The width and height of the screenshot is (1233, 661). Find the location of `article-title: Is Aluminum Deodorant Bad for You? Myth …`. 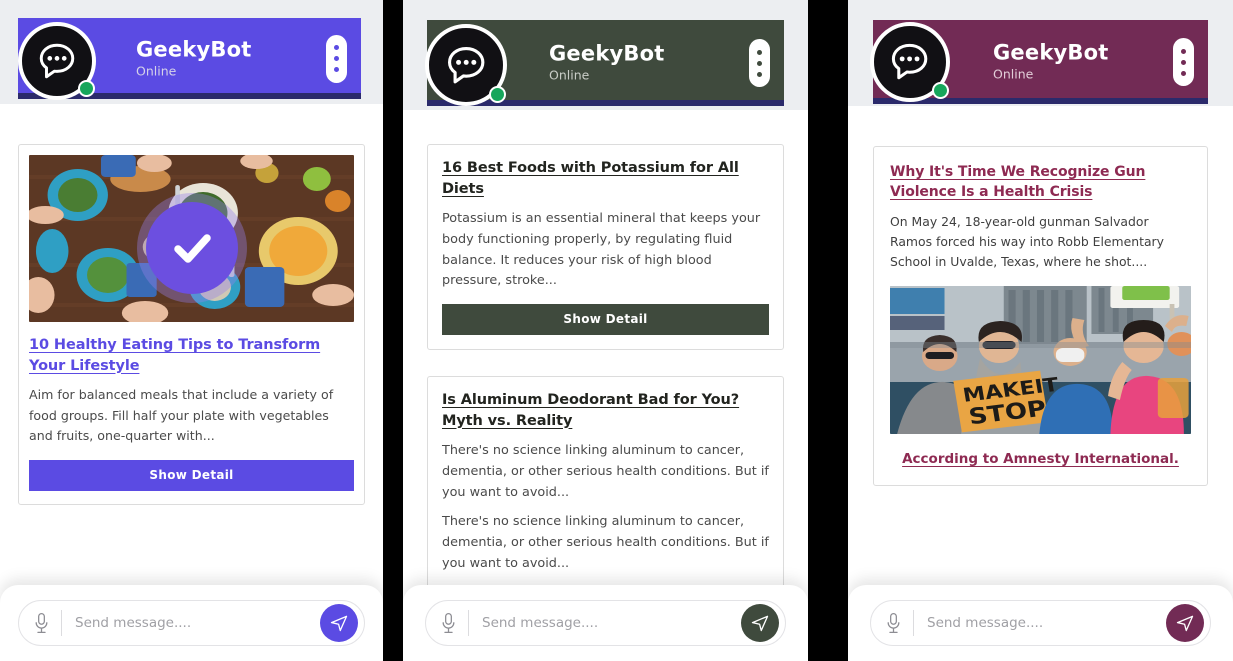

article-title: Is Aluminum Deodorant Bad for You? Myth … is located at coordinates (605, 410).